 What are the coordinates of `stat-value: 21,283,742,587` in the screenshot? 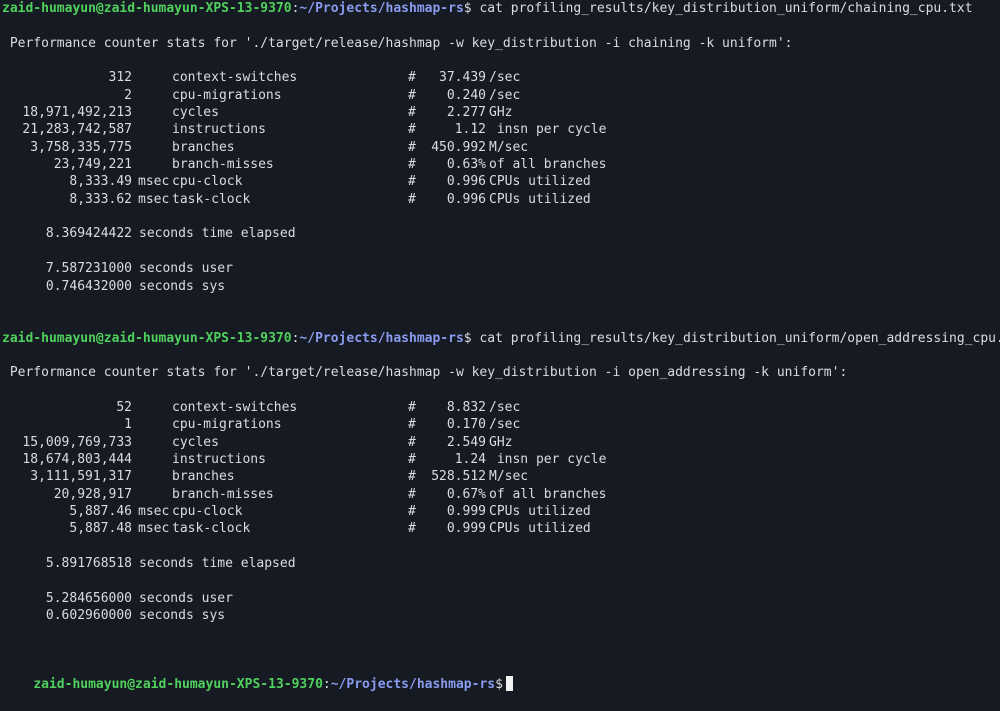 It's located at (77, 130).